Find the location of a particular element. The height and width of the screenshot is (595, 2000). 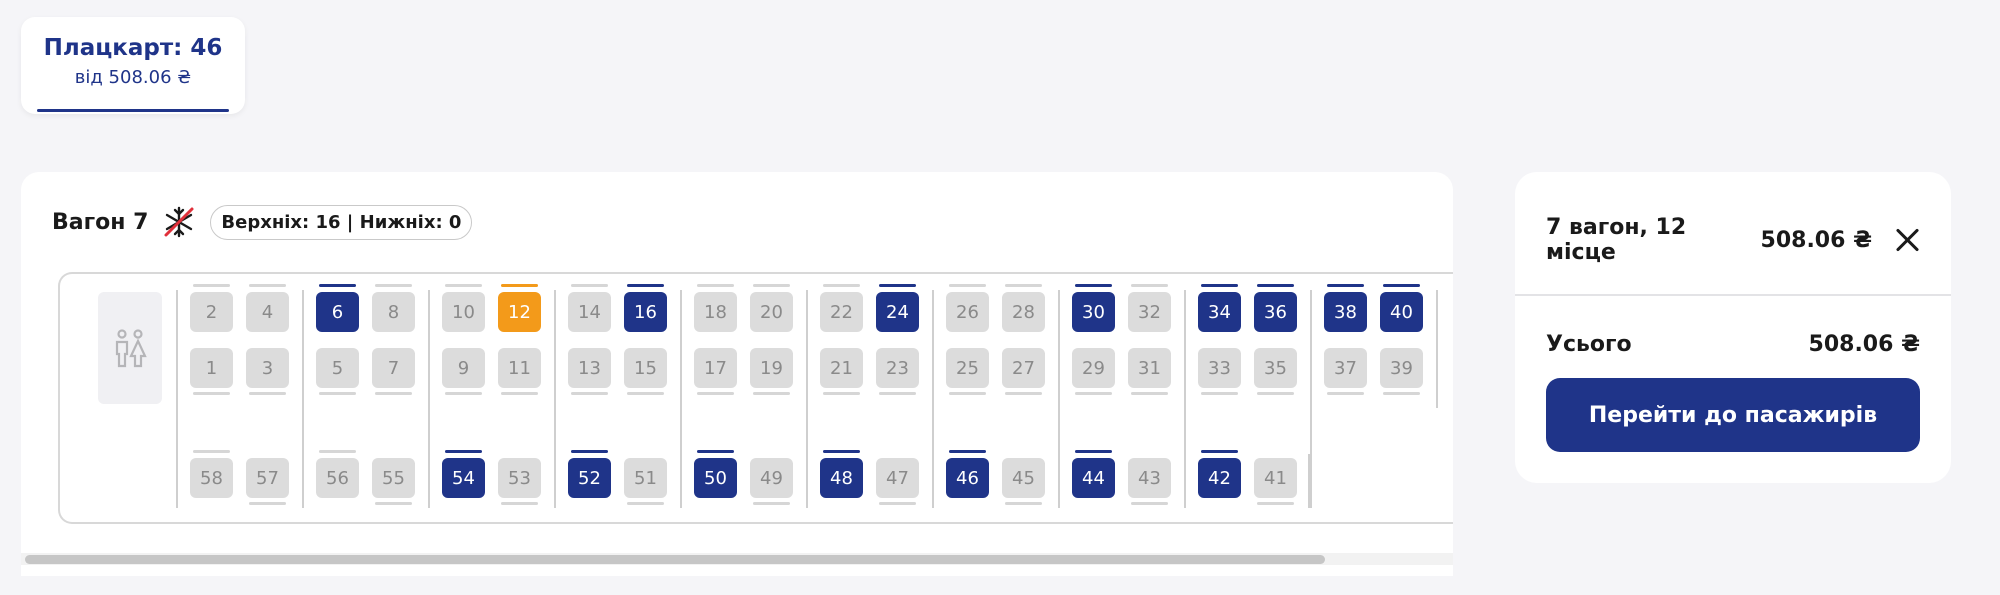

seat-21: 21 is located at coordinates (841, 371).